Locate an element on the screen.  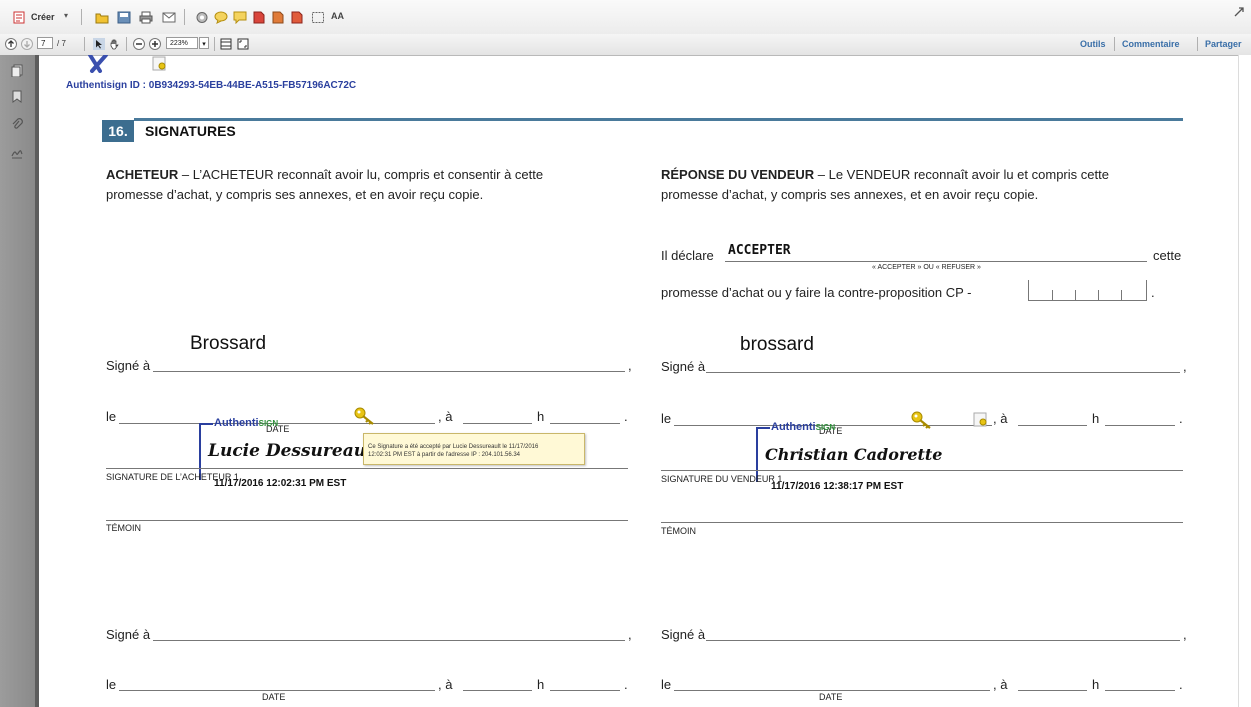
comment-icon is located at coordinates (221, 17).